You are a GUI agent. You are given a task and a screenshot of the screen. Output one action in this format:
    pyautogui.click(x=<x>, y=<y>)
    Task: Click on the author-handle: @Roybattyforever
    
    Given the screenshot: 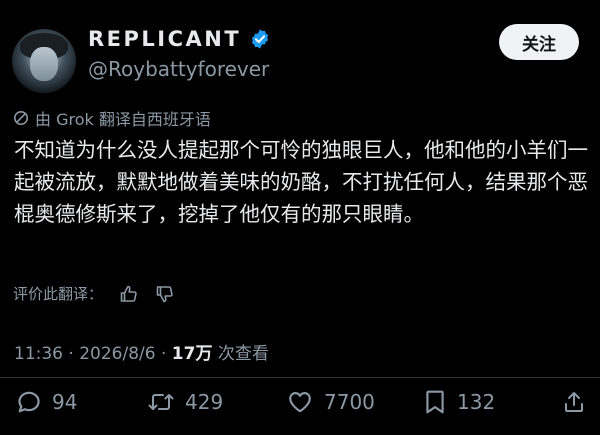 What is the action you would take?
    pyautogui.click(x=178, y=69)
    